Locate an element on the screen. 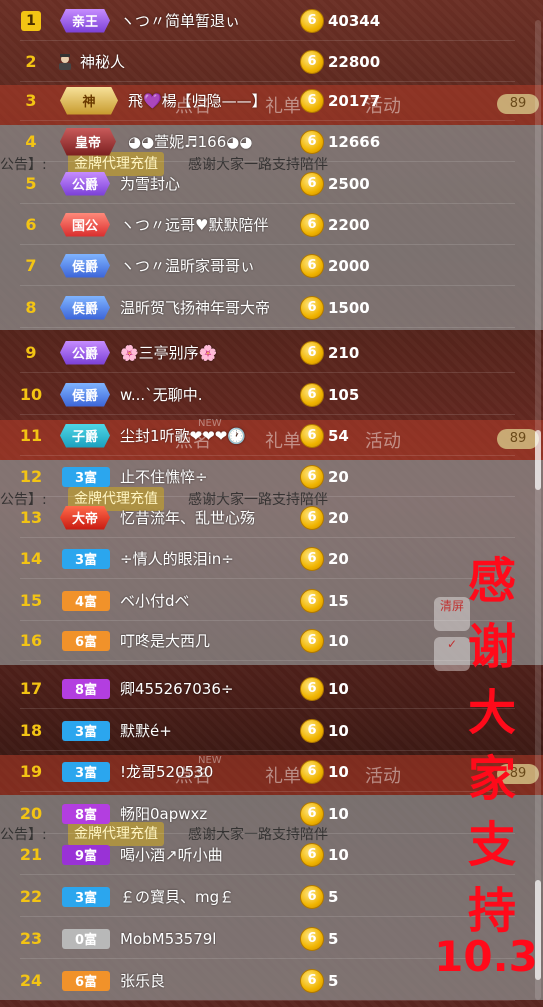 This screenshot has width=543, height=1007. ranking-row: 3 神飛💜楊【归隐——】 6 20177 is located at coordinates (257, 100).